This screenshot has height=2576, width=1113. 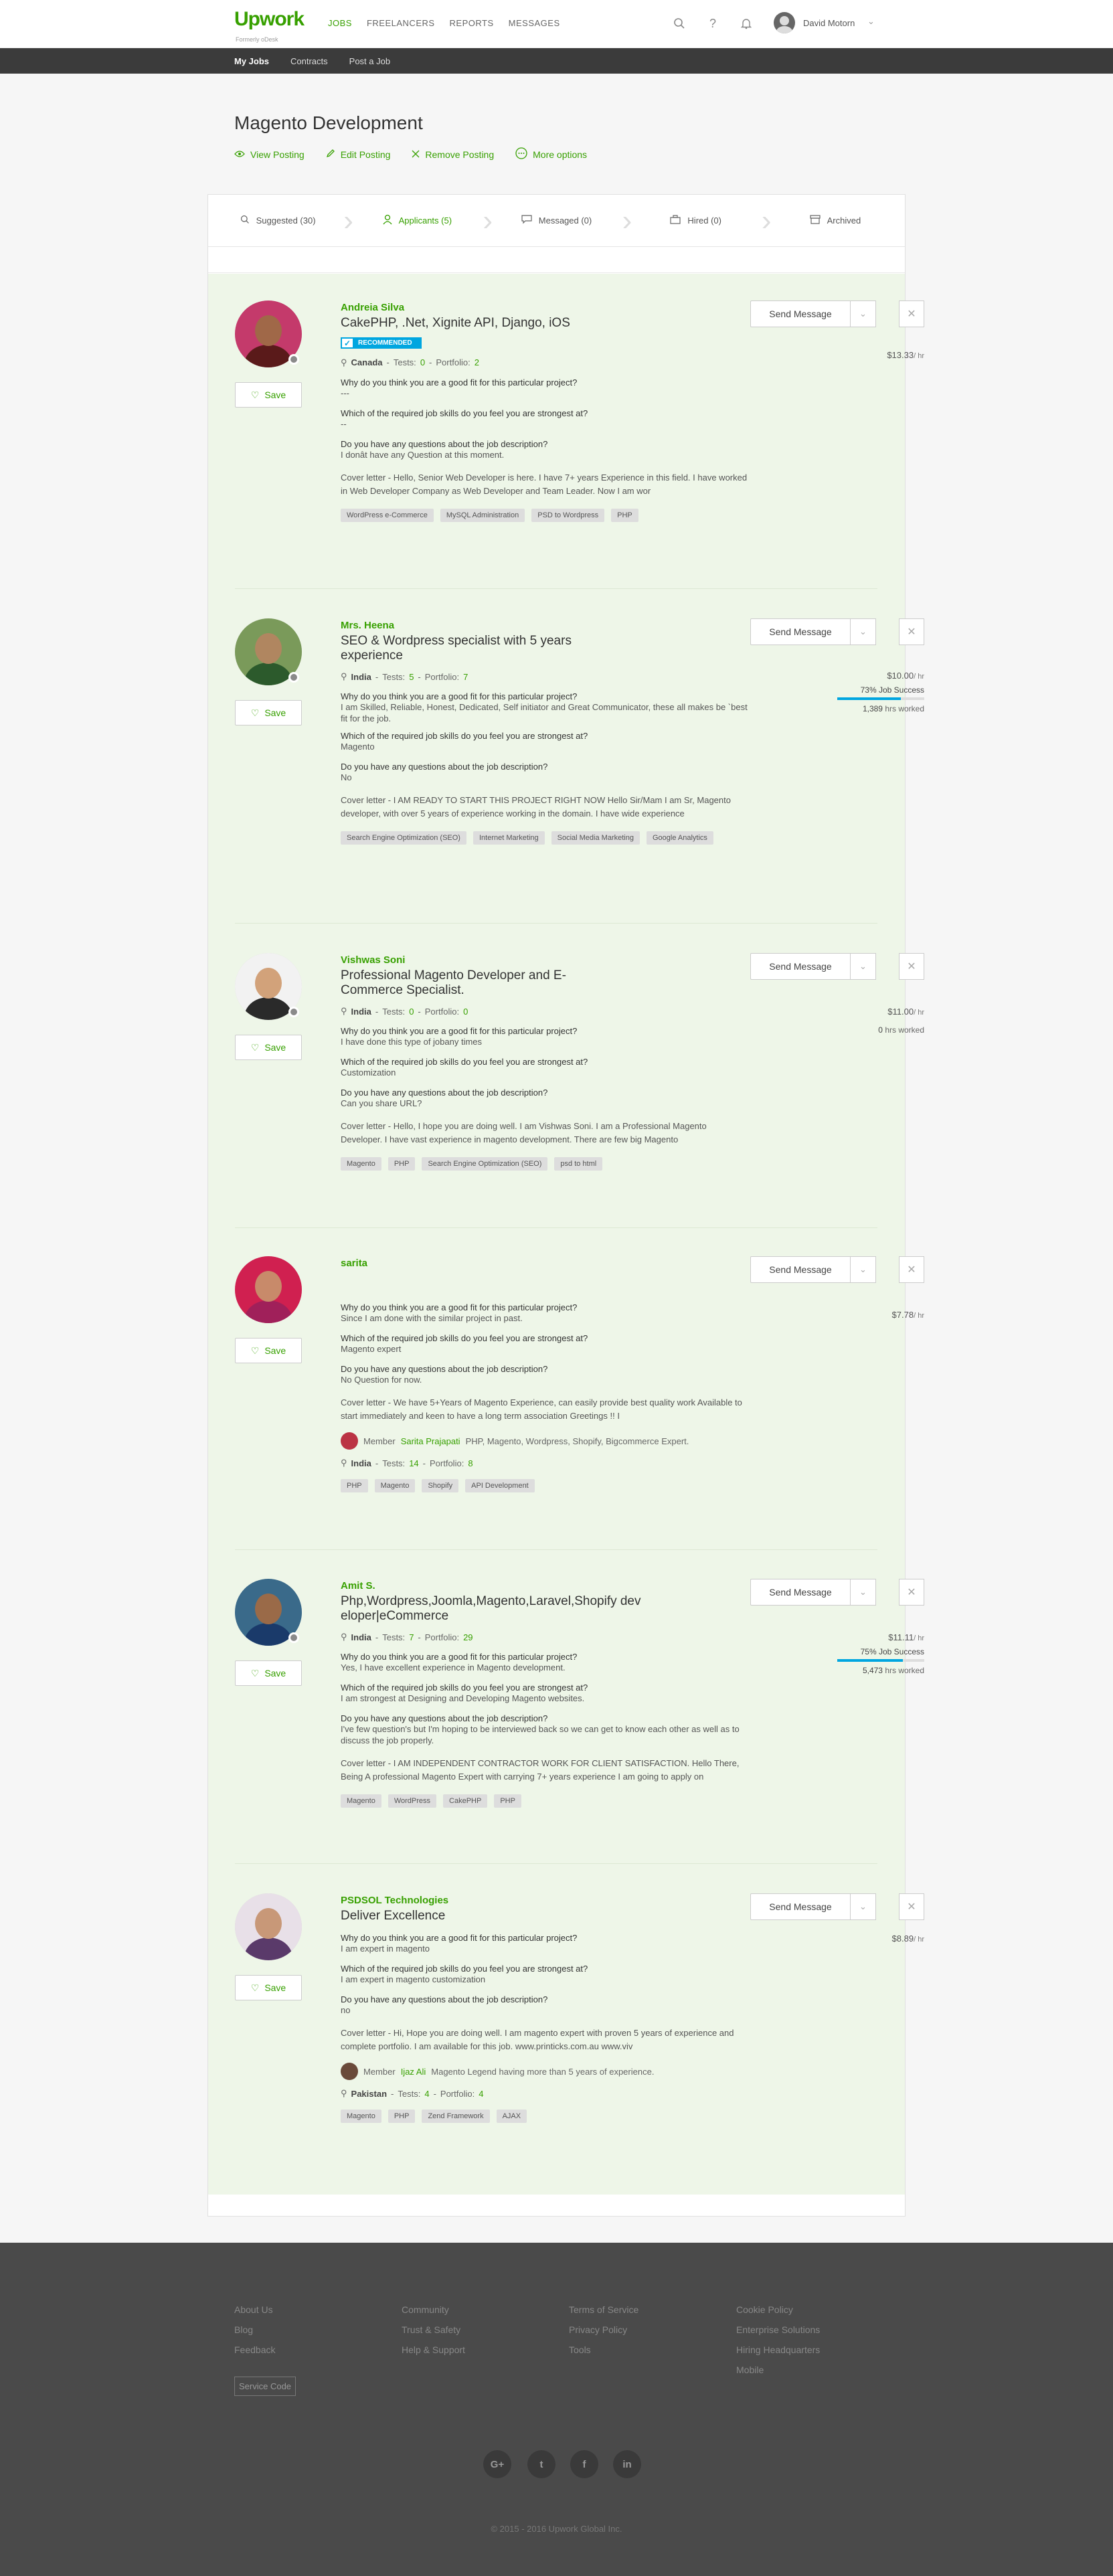 I want to click on skill-tag: Google Analytics, so click(x=679, y=838).